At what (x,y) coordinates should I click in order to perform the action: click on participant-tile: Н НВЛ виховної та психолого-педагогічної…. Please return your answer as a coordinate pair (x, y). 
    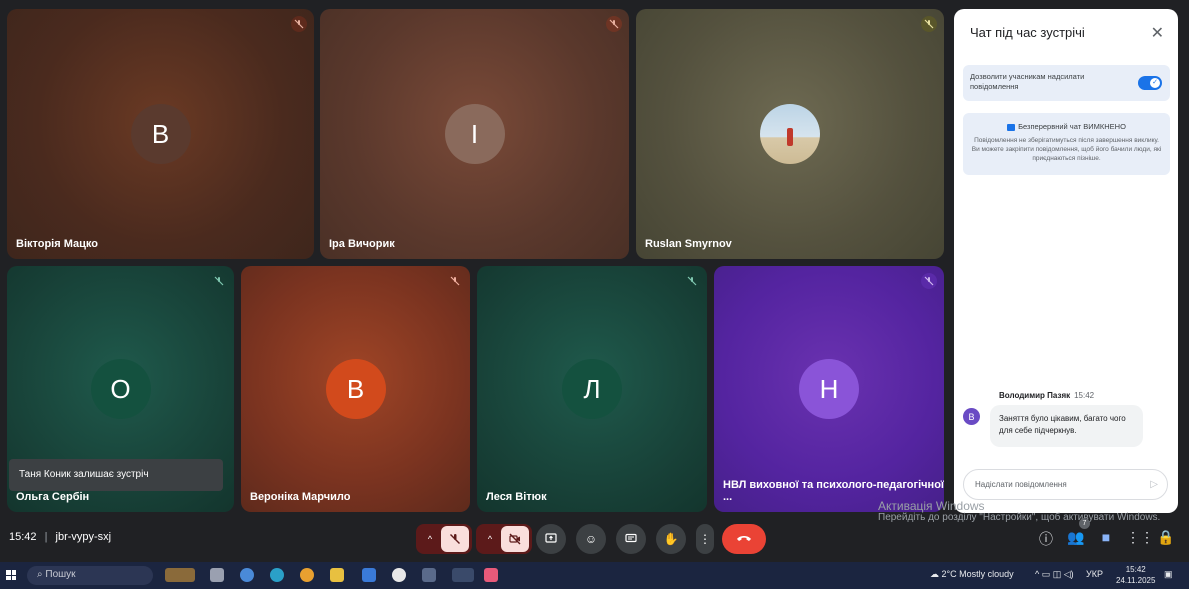
    Looking at the image, I should click on (829, 389).